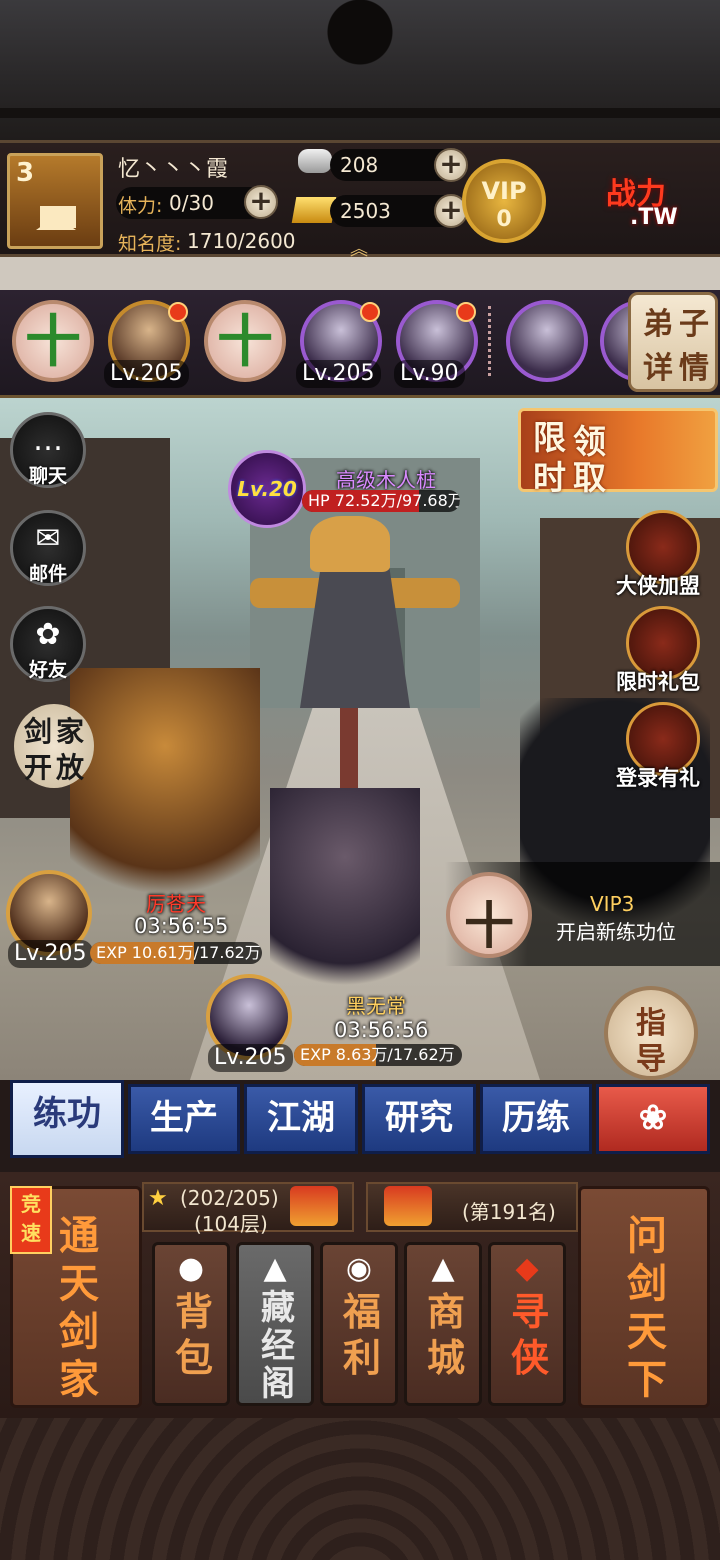  What do you see at coordinates (70, 767) in the screenshot?
I see `sword-open-char-4: 放` at bounding box center [70, 767].